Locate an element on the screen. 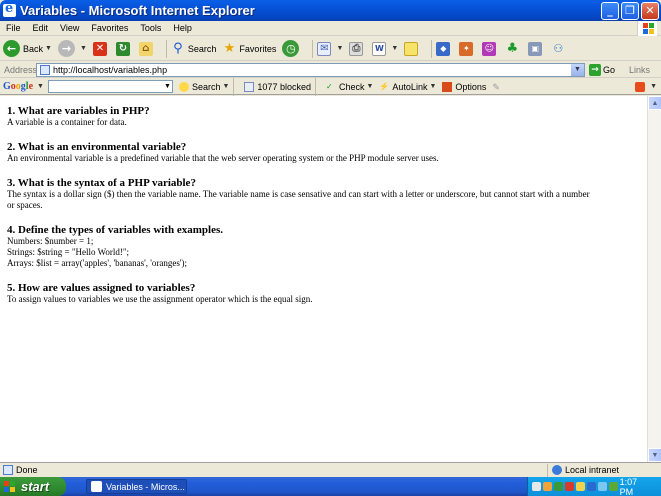  zone-text: Local intranet is located at coordinates (592, 470).